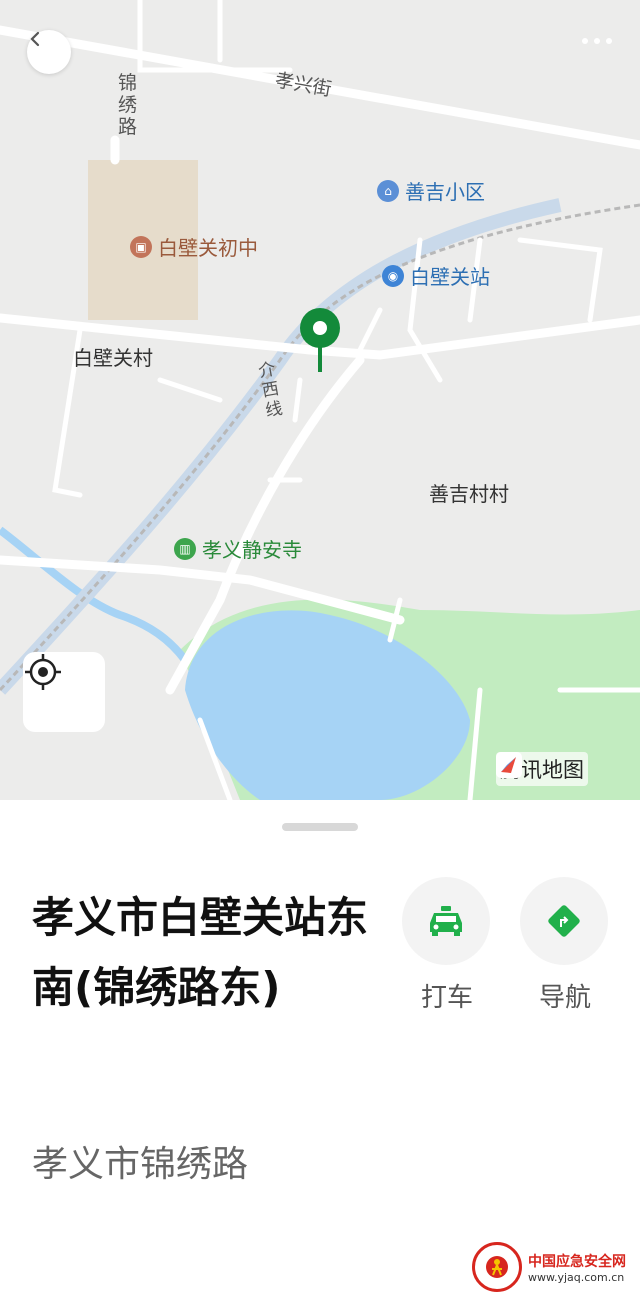 The image size is (640, 1297). Describe the element at coordinates (252, 550) in the screenshot. I see `poi-temple-label: 孝义静安寺` at that location.